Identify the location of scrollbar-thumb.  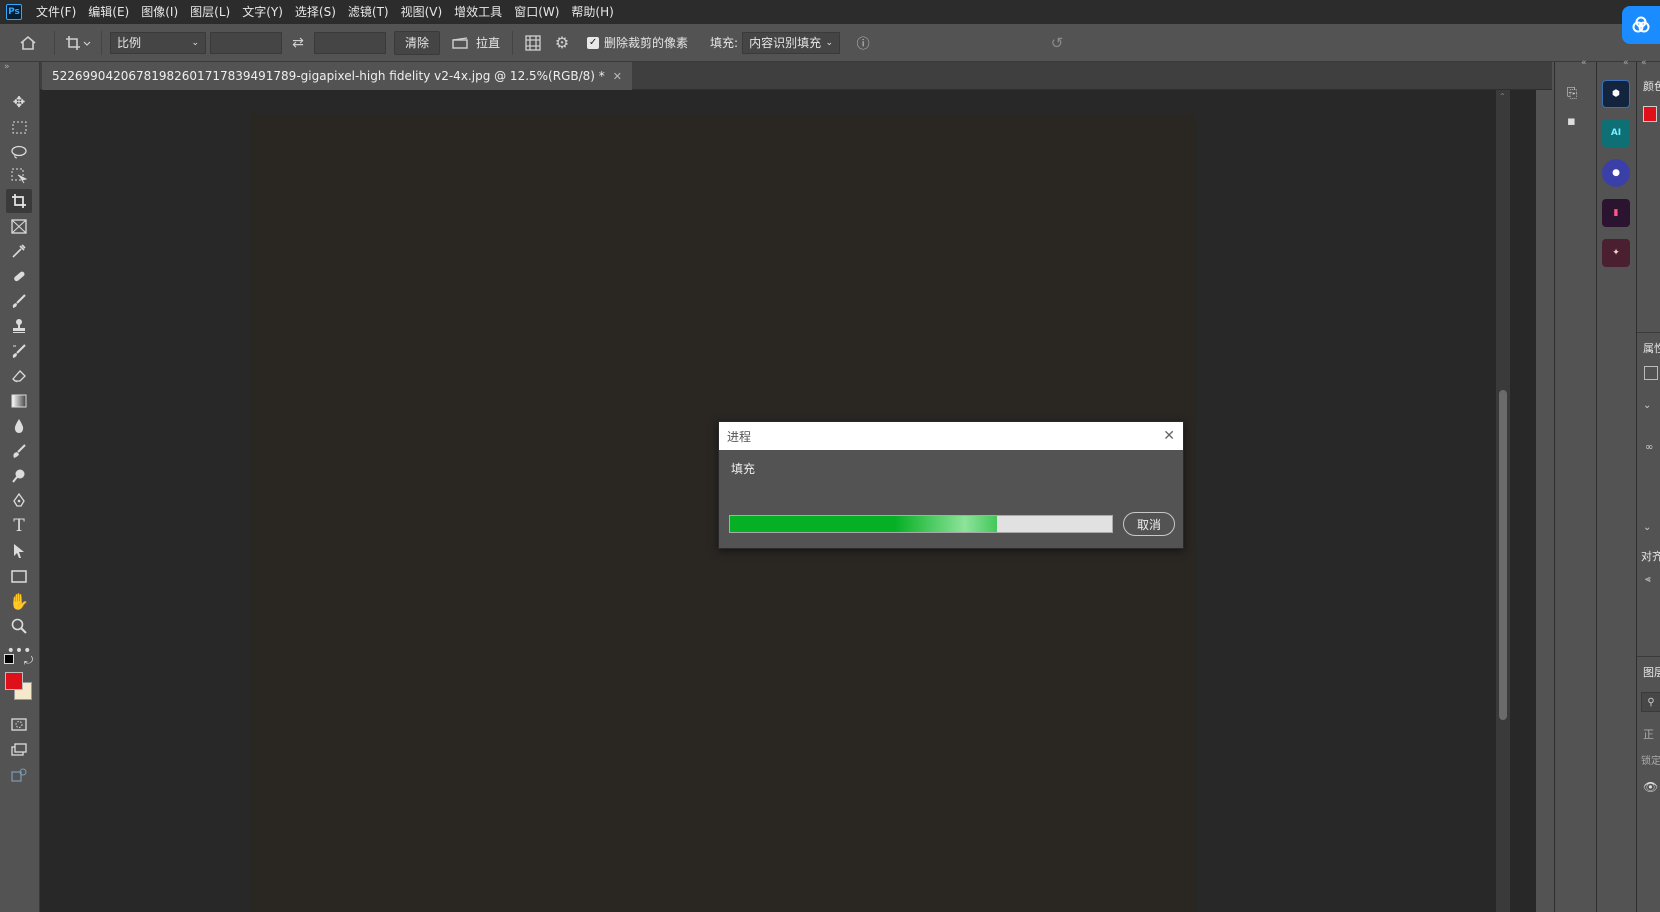
(1503, 555).